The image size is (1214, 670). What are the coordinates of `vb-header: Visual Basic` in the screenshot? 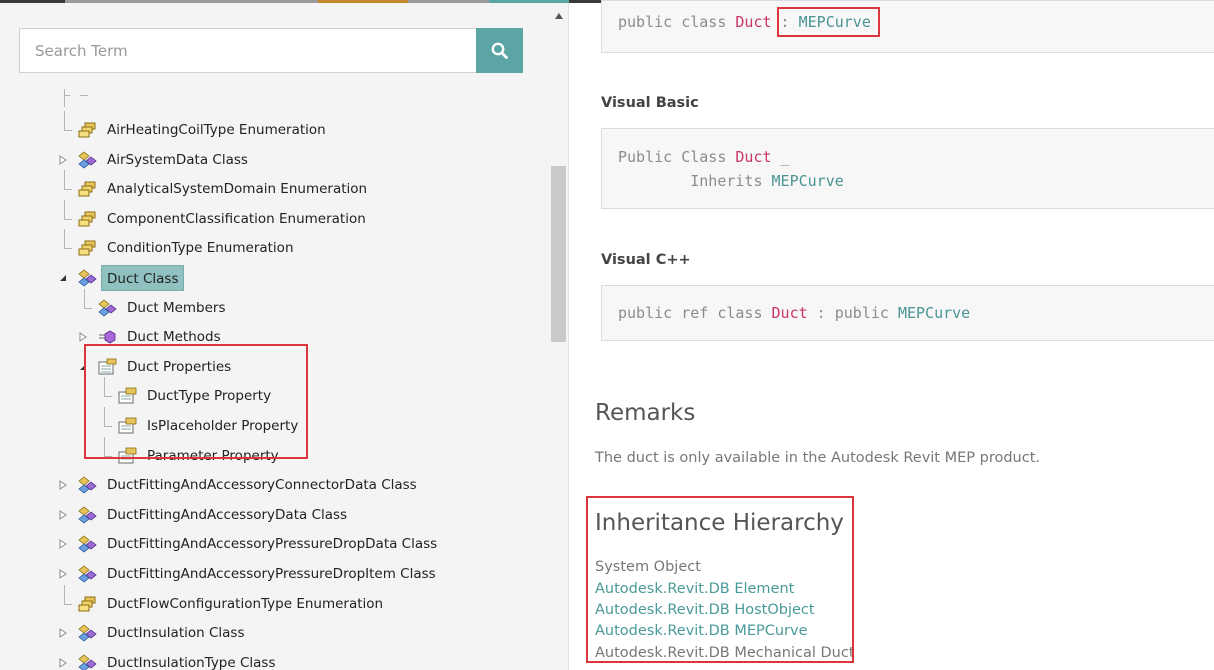 It's located at (650, 103).